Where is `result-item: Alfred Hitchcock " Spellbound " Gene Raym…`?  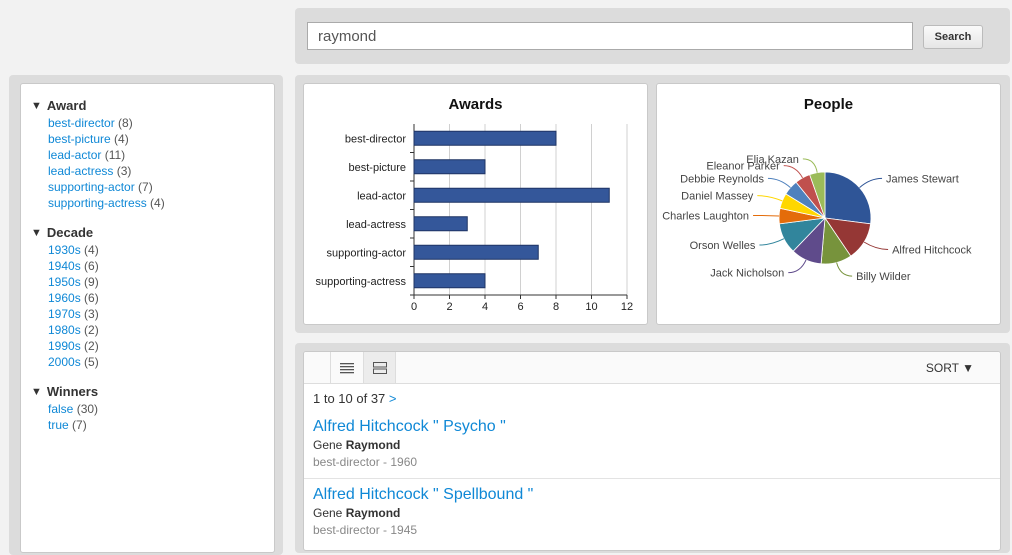 result-item: Alfred Hitchcock " Spellbound " Gene Raym… is located at coordinates (652, 507).